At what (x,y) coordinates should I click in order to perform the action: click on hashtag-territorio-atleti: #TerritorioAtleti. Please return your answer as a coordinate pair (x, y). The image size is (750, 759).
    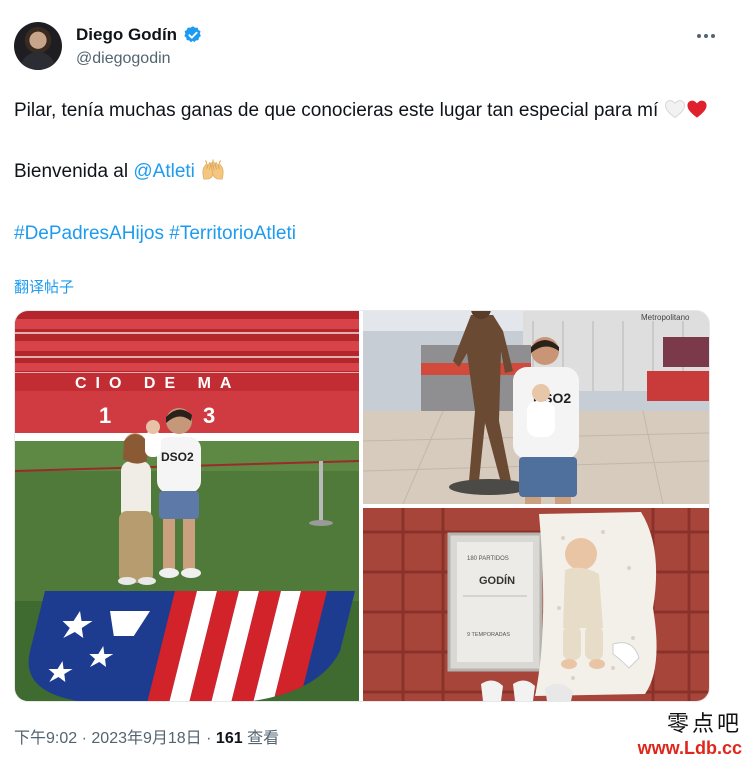
    Looking at the image, I should click on (232, 233).